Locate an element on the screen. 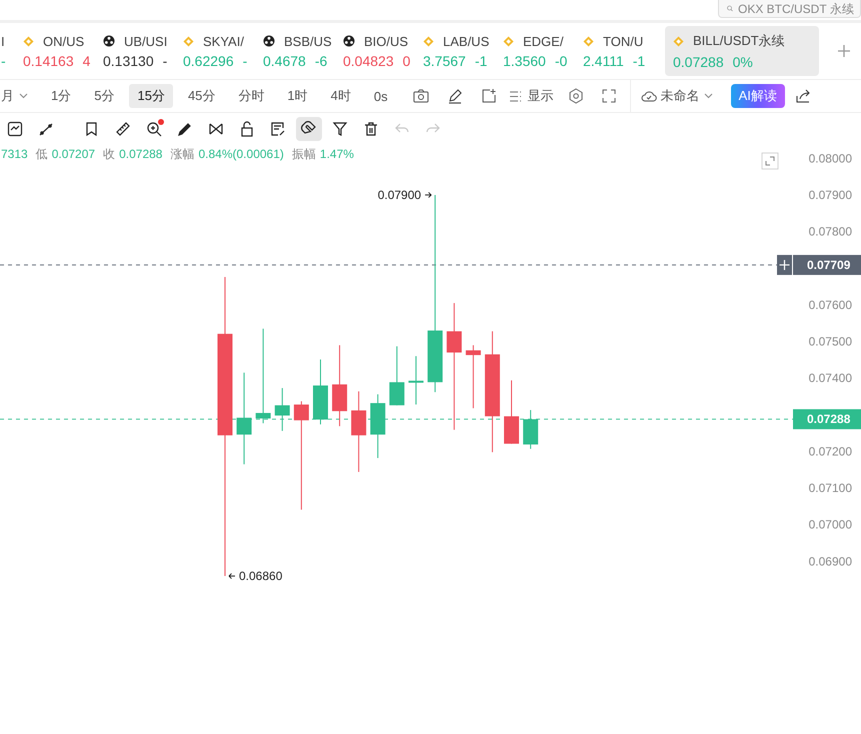  ticker-symbol: BILL/USDT永续 is located at coordinates (739, 41).